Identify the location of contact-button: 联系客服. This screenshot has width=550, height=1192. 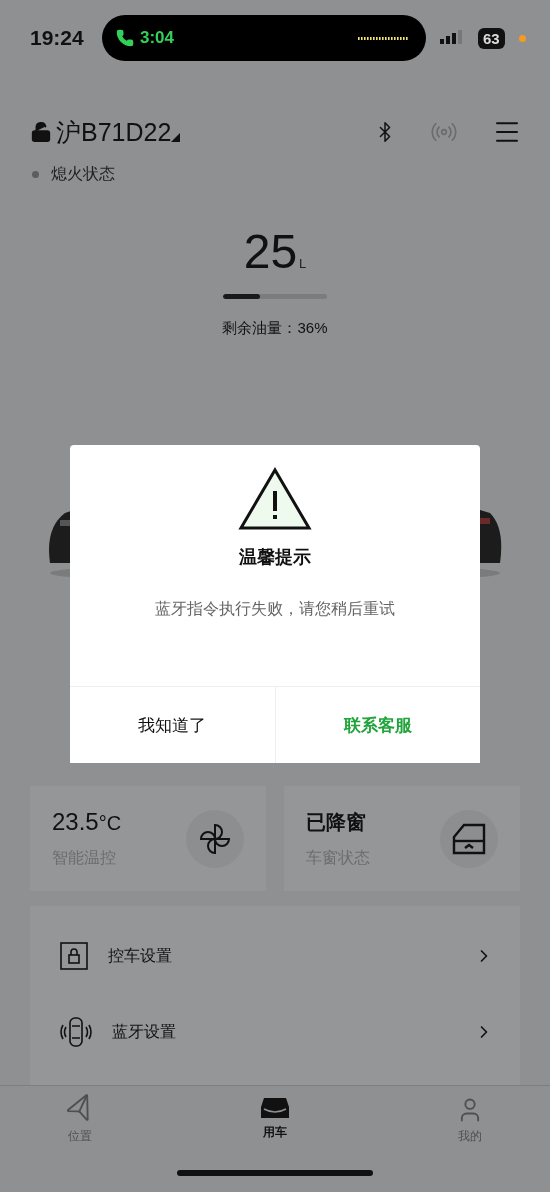
(377, 725).